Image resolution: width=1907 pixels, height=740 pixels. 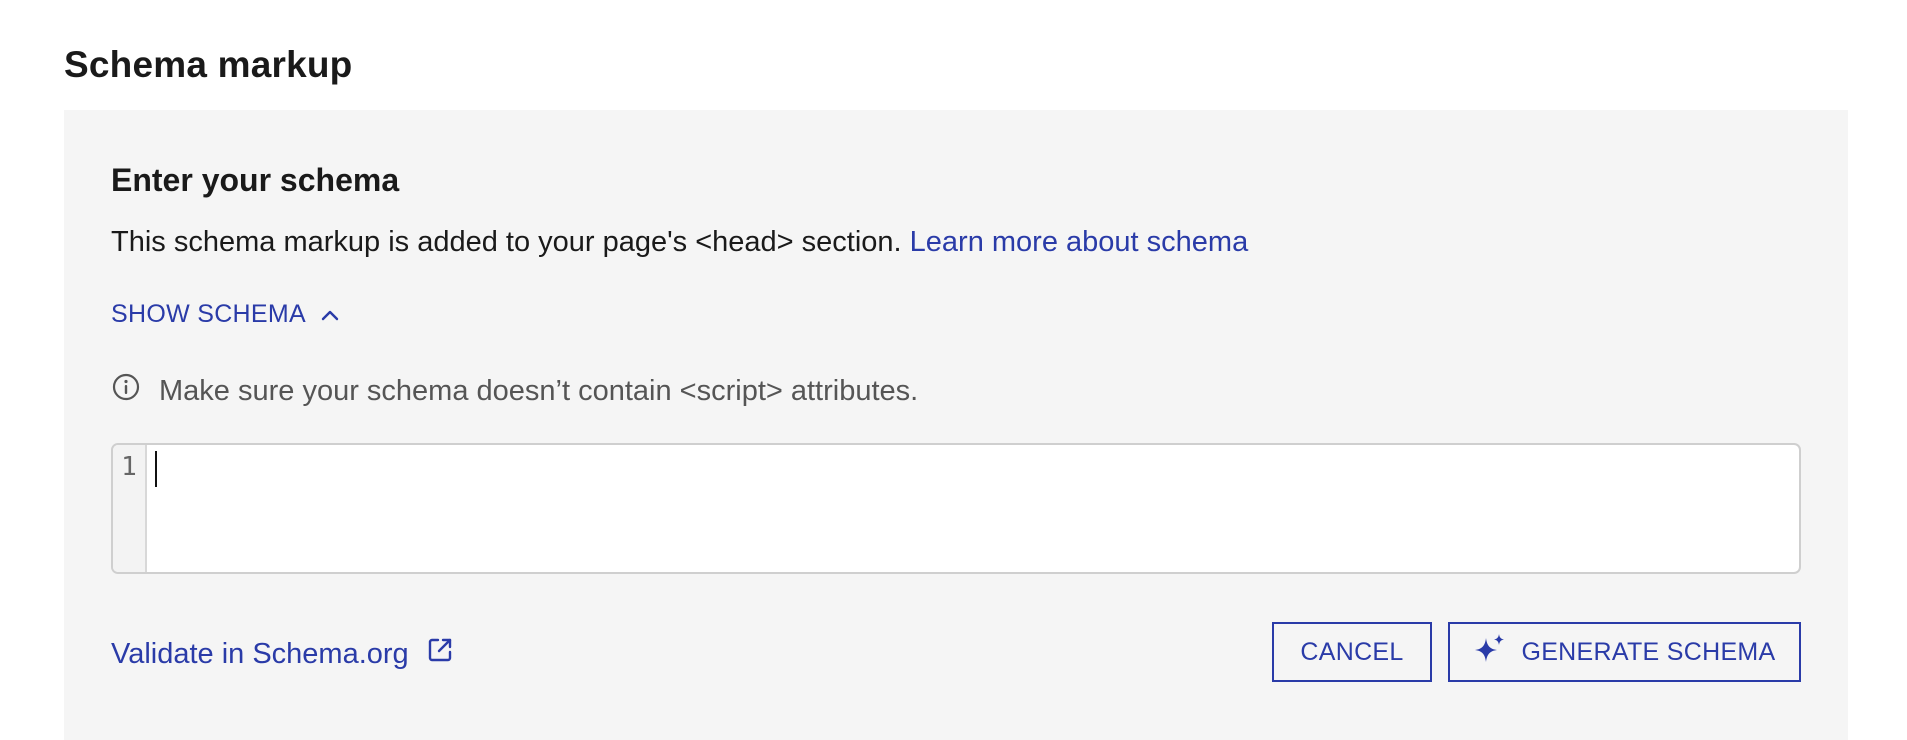 What do you see at coordinates (130, 508) in the screenshot?
I see `line-number-gutter: 1` at bounding box center [130, 508].